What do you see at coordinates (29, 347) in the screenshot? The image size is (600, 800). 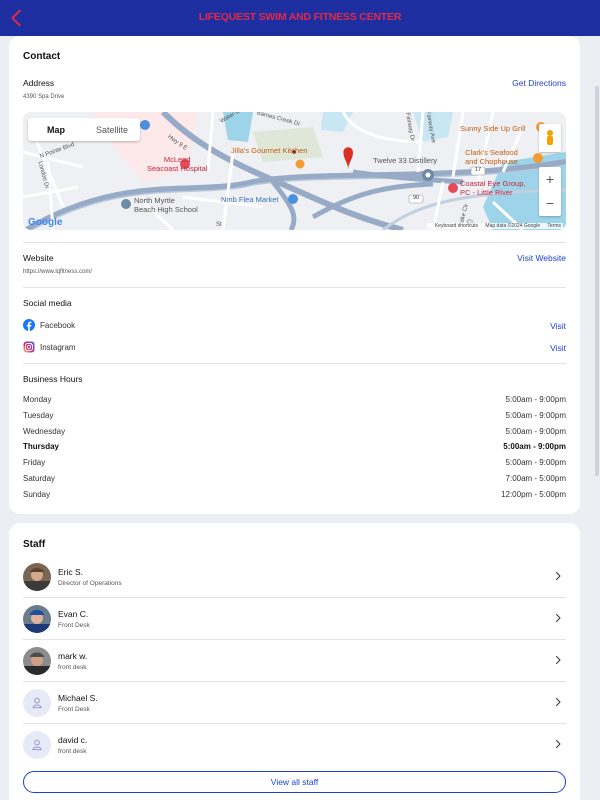 I see `instagram-icon` at bounding box center [29, 347].